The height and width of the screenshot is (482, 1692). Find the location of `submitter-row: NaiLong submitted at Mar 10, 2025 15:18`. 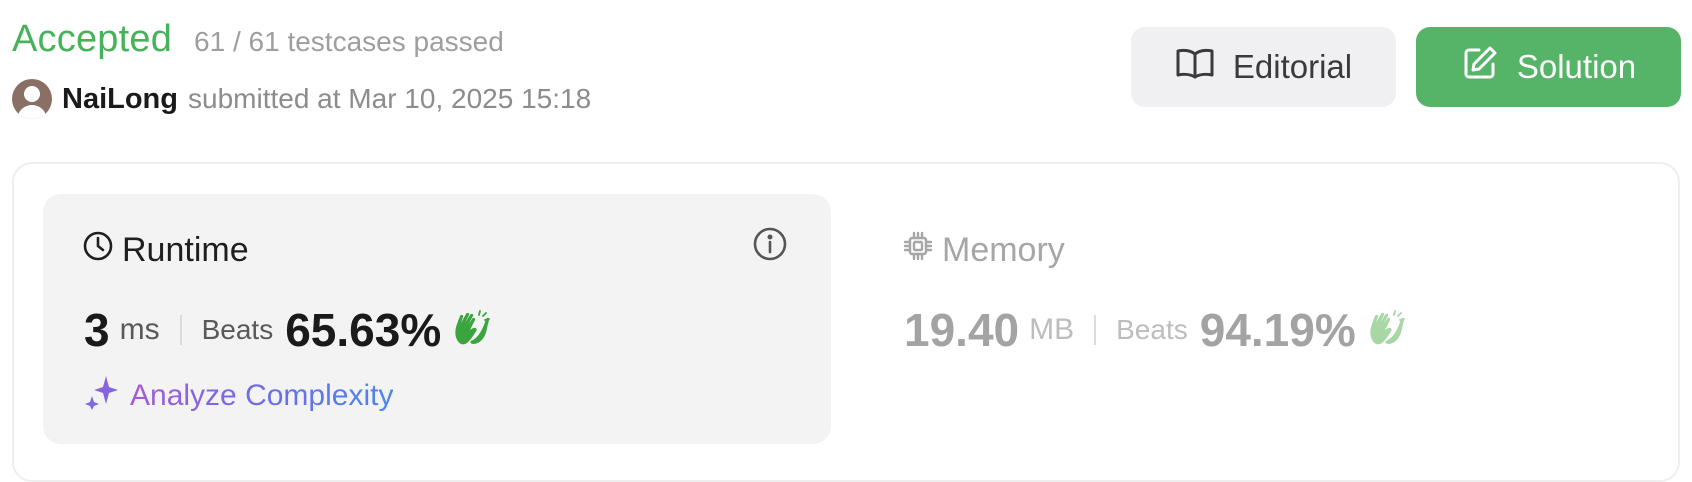

submitter-row: NaiLong submitted at Mar 10, 2025 15:18 is located at coordinates (301, 99).